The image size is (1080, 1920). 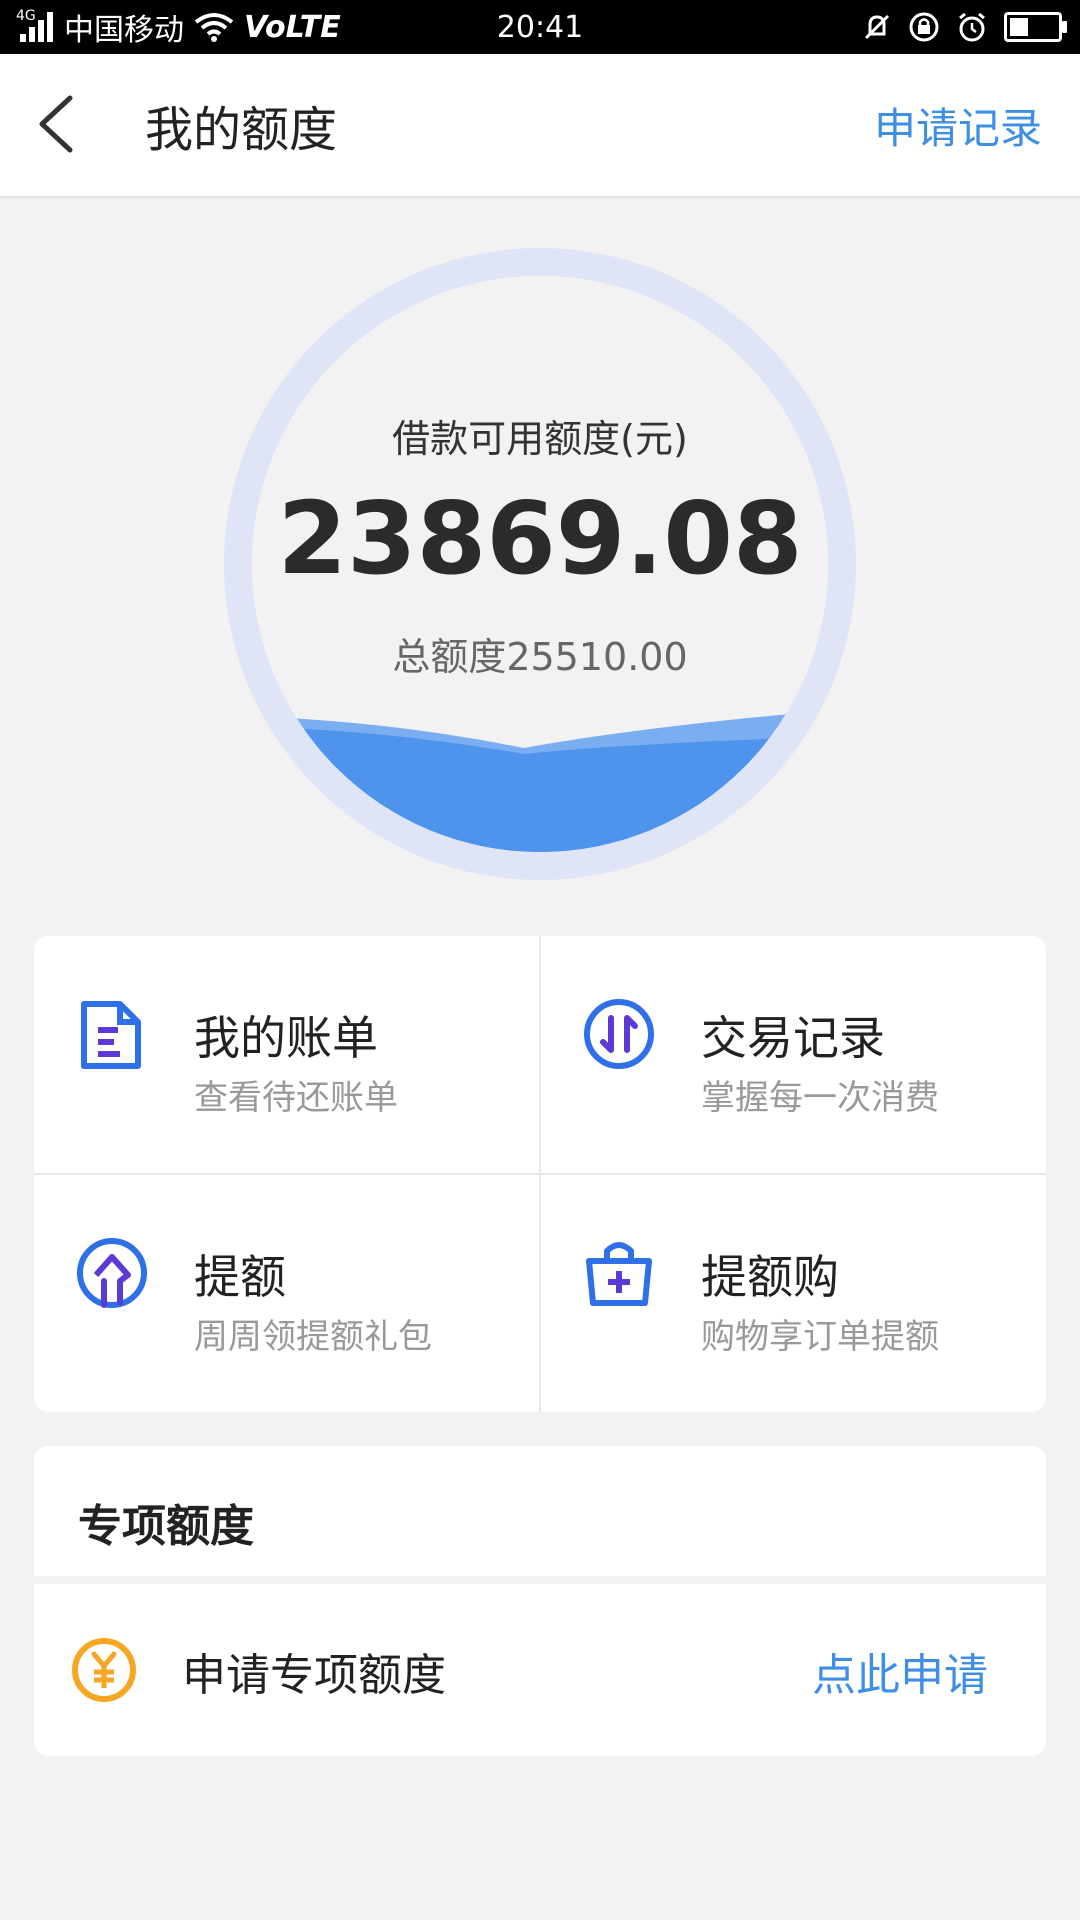 I want to click on feature-subtitle: 掌握每一次消费, so click(x=820, y=1098).